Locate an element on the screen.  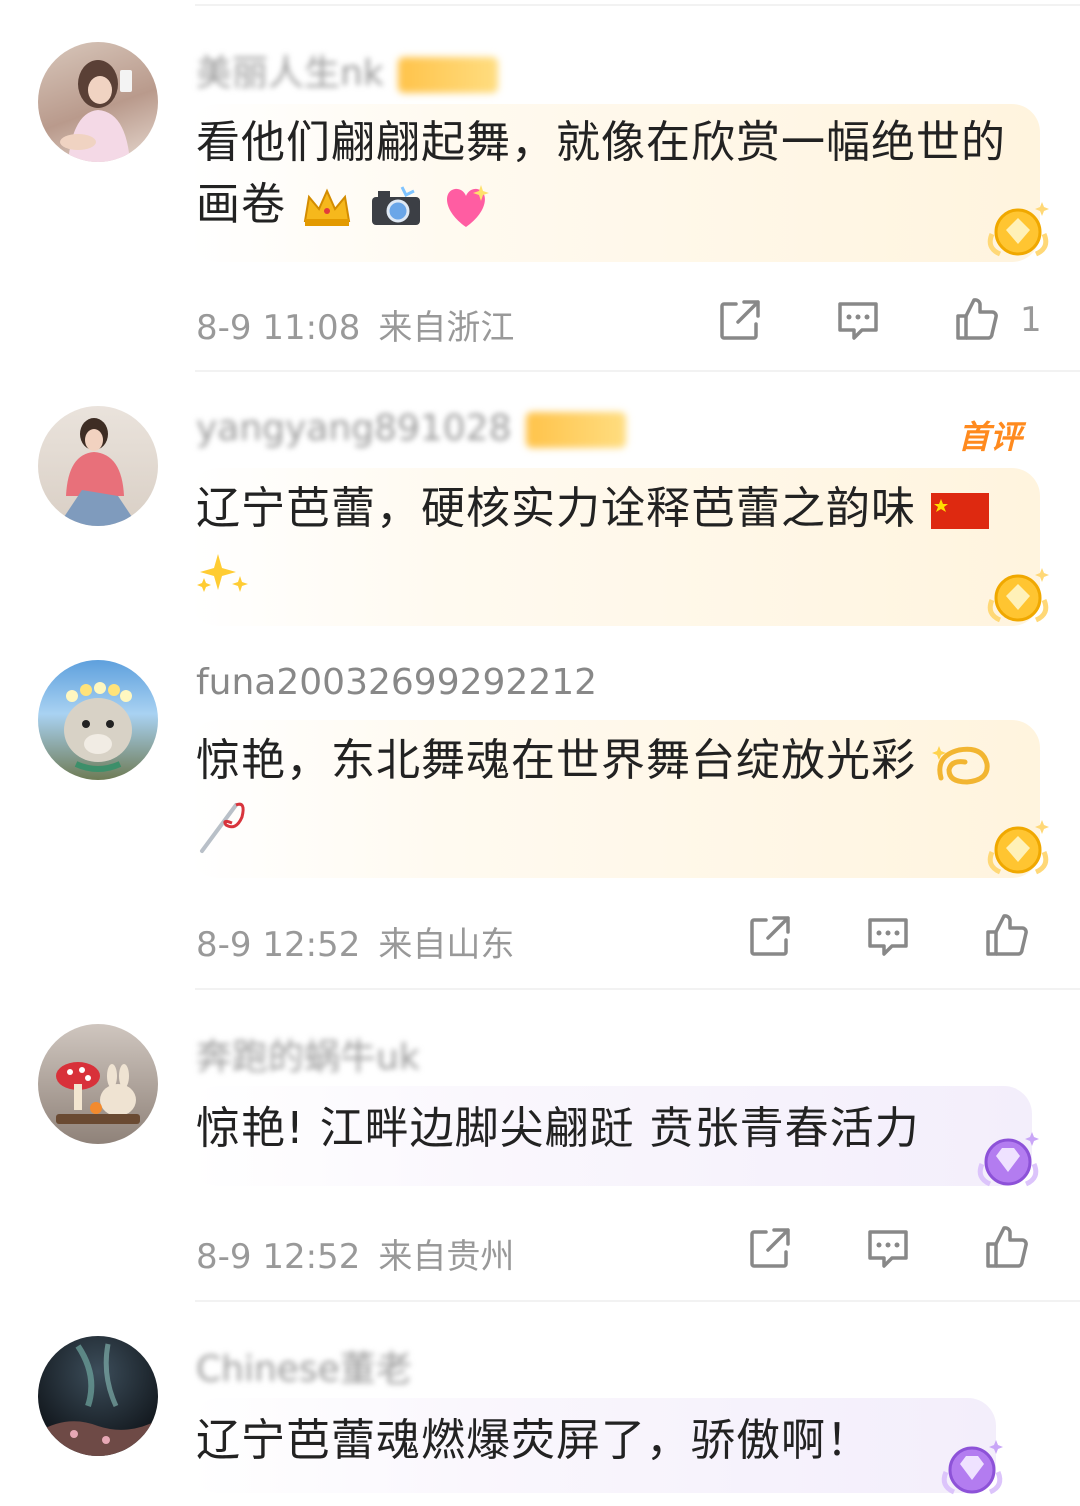
dizzy-icon is located at coordinates (961, 765).